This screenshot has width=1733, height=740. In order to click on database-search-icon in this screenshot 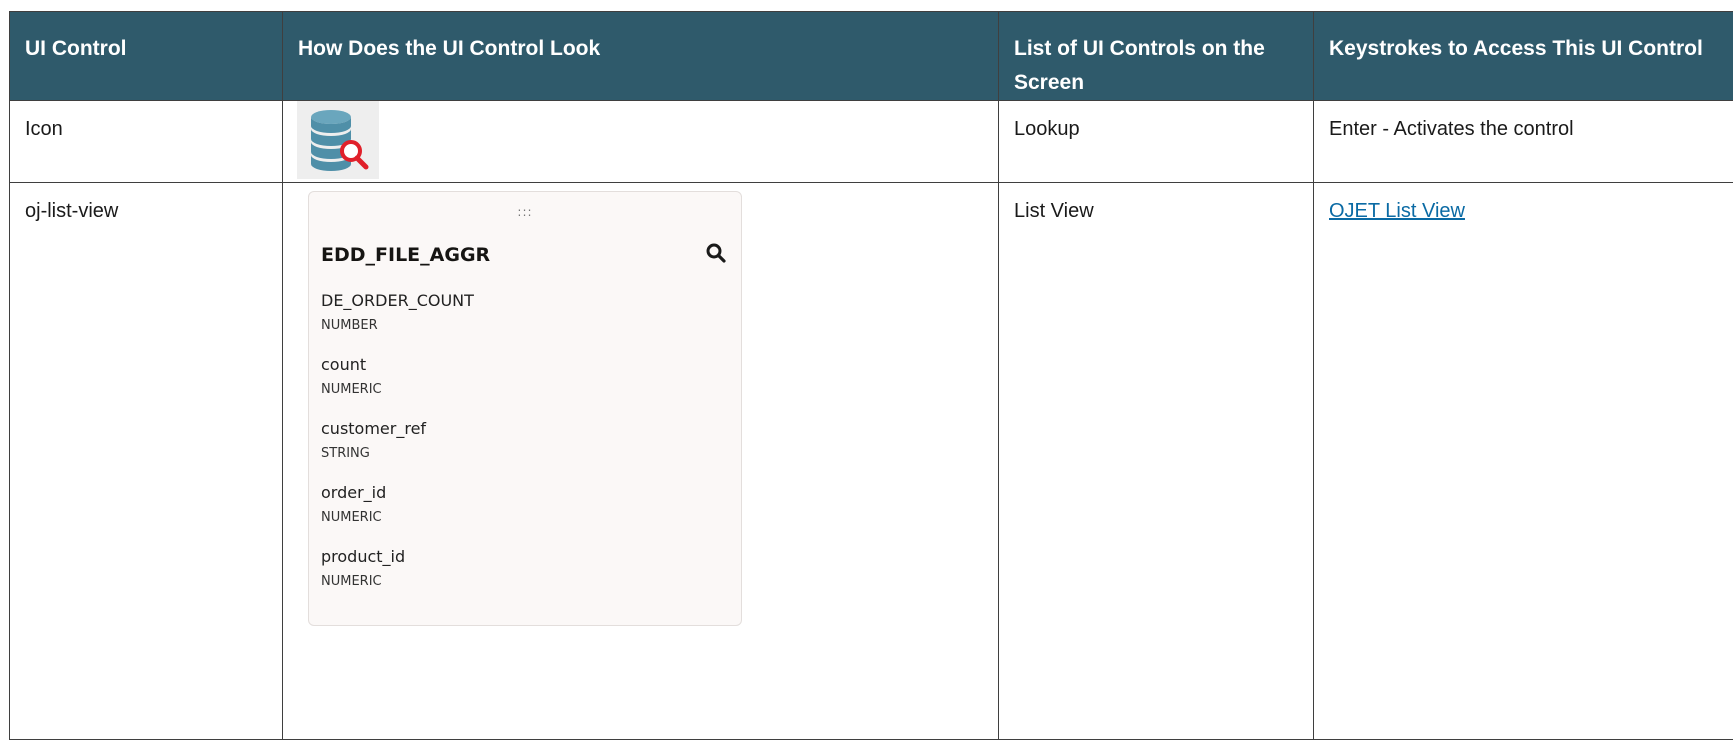, I will do `click(338, 140)`.